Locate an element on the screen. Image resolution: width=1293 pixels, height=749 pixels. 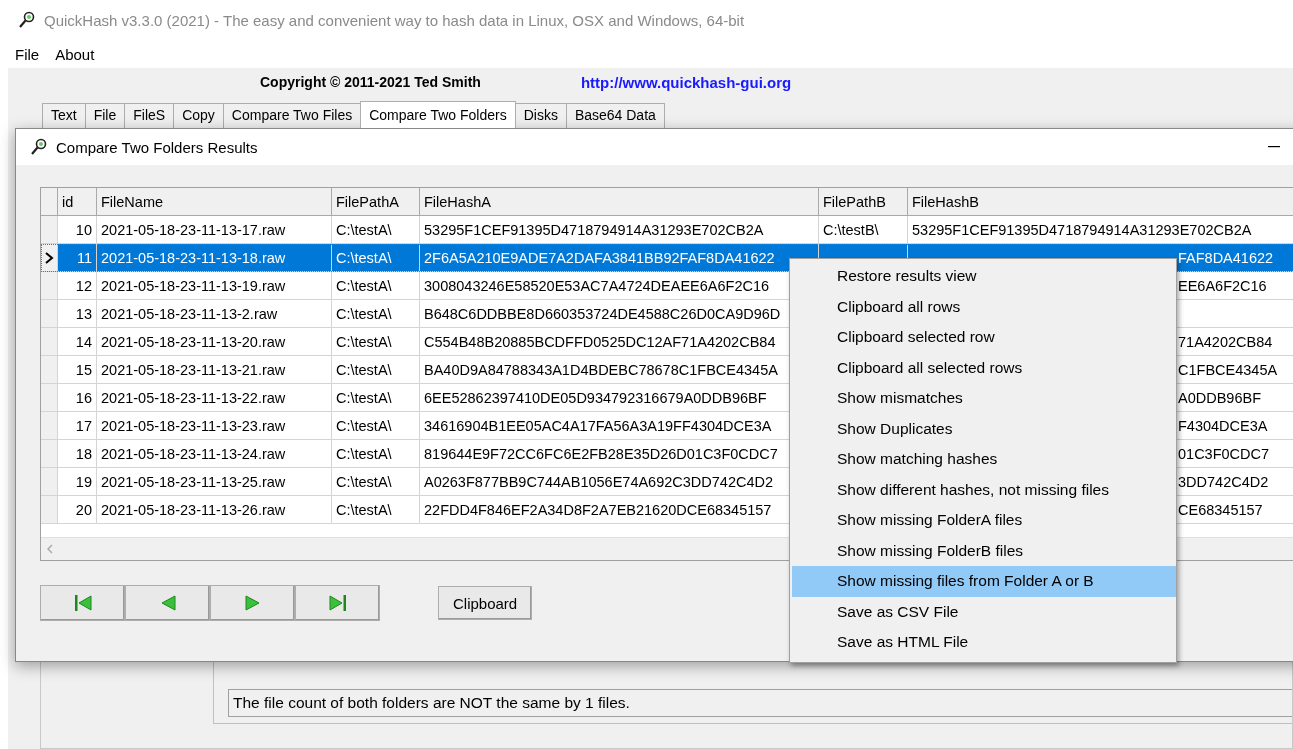
table-cell: 2021-05-18-23-11-13-24.raw is located at coordinates (214, 454).